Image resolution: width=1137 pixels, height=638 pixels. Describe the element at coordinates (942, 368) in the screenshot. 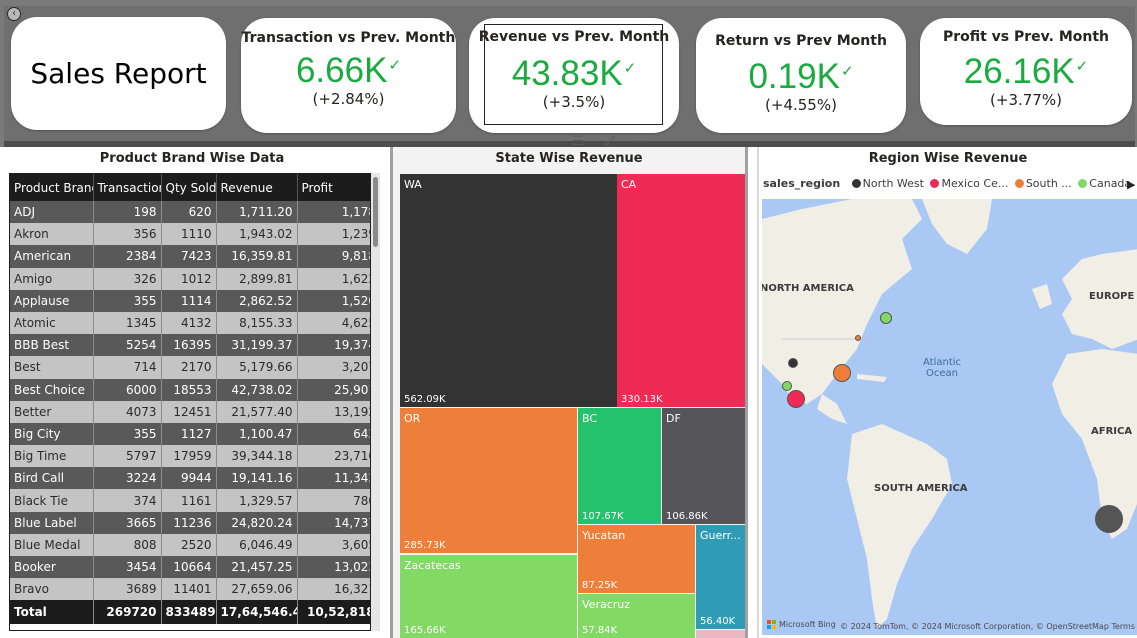

I see `map-label-atlantic: Atlantic Ocean` at that location.